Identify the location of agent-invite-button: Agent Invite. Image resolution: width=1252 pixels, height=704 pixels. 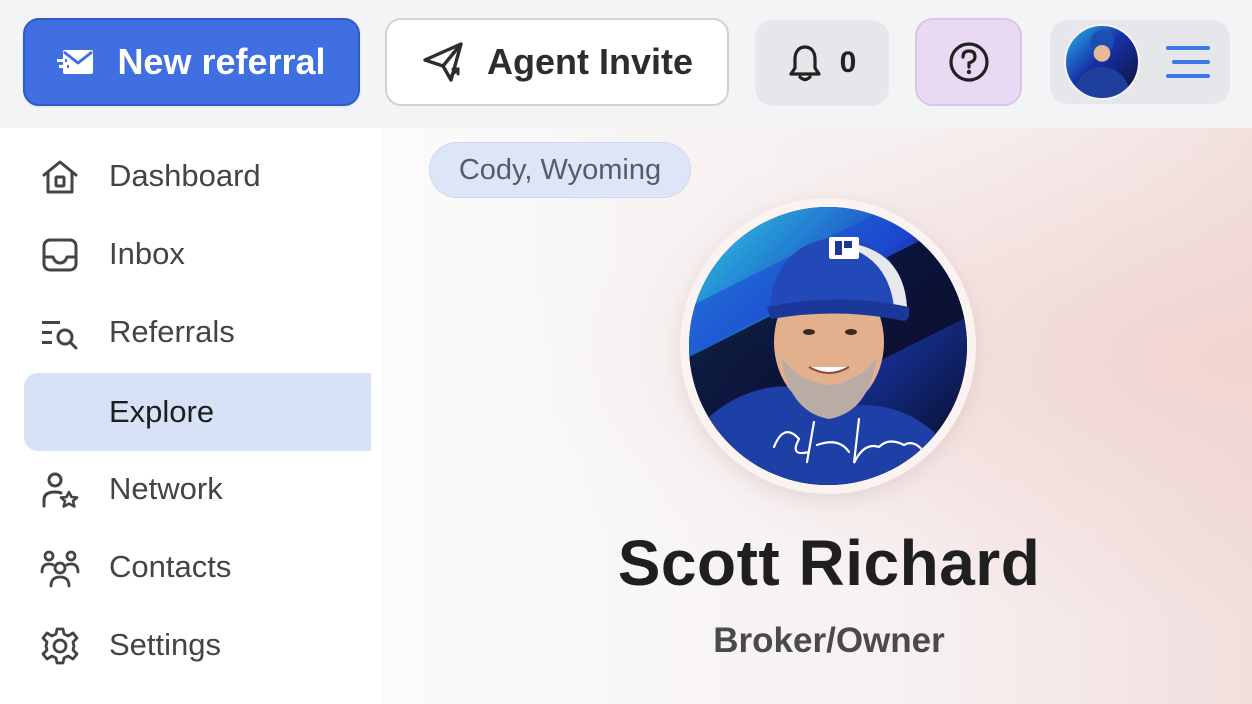
(557, 62).